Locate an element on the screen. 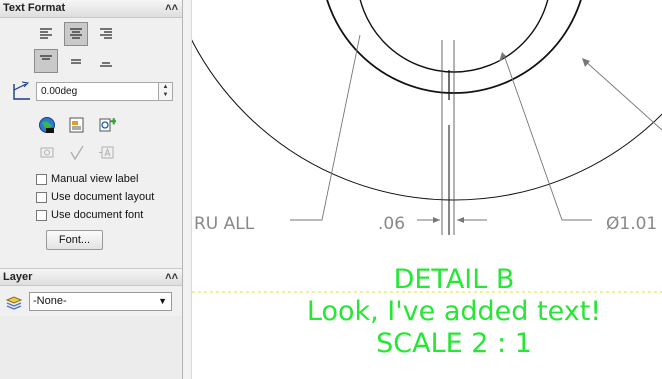 Image resolution: width=662 pixels, height=379 pixels. layer-title: Layer is located at coordinates (18, 277).